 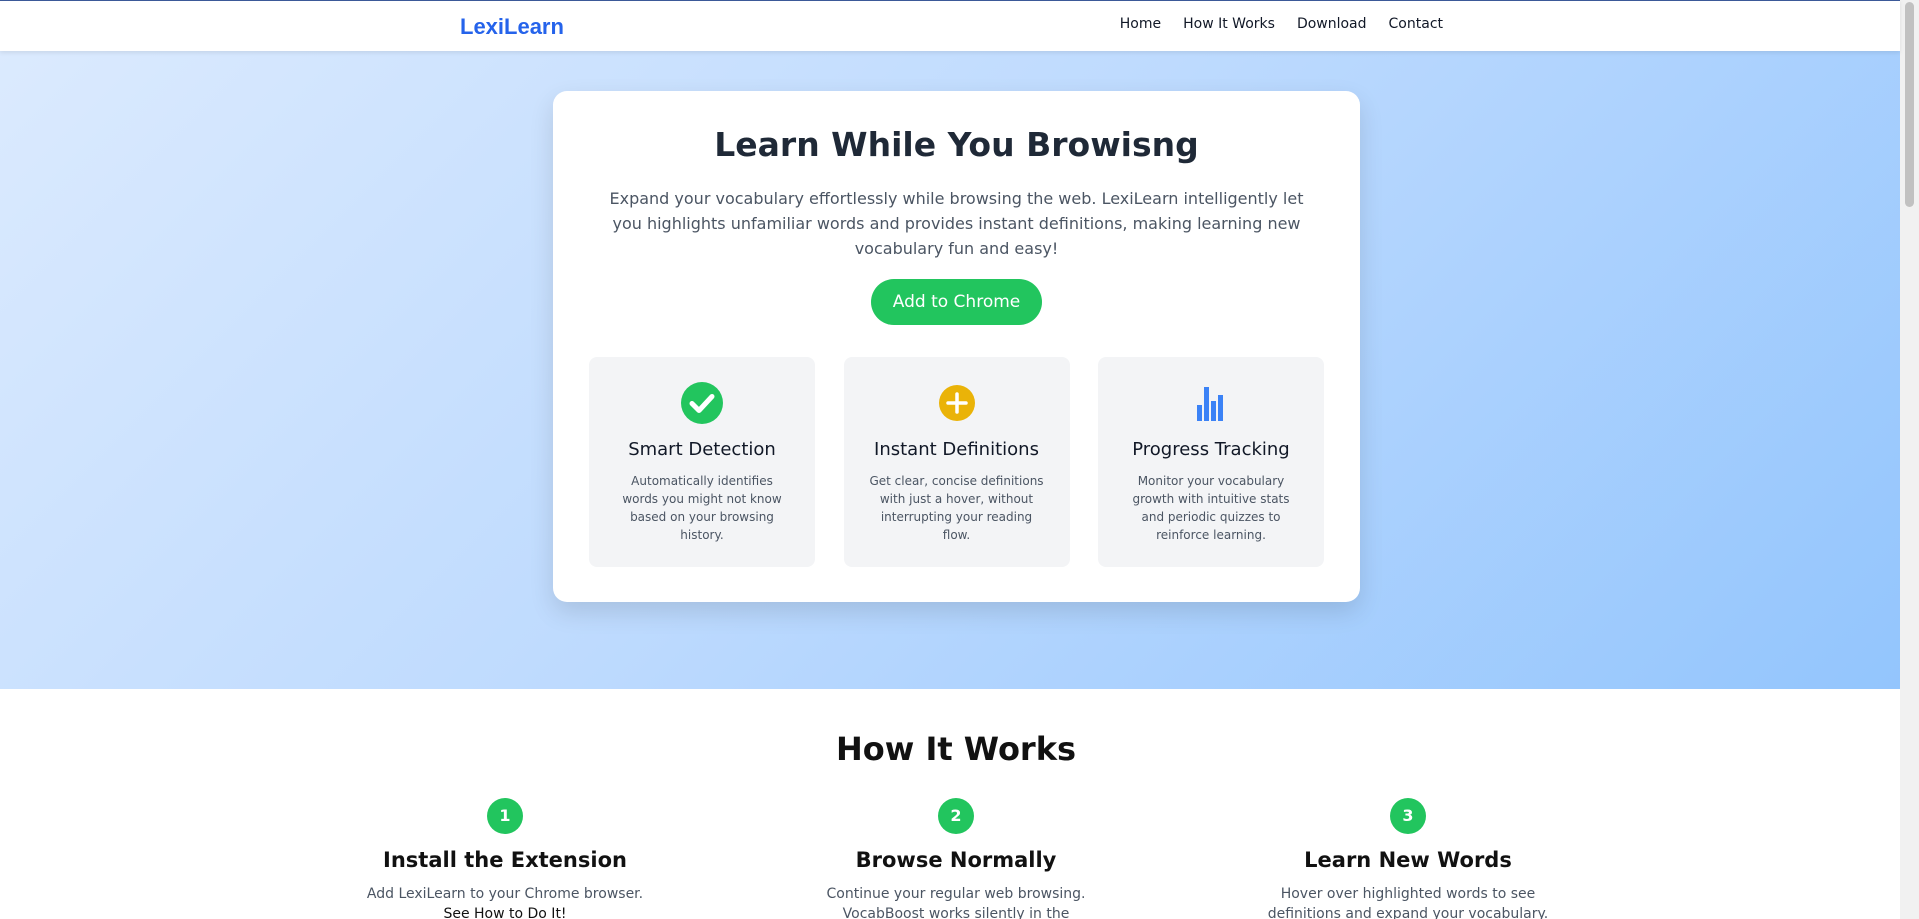 I want to click on check-circle-icon, so click(x=702, y=403).